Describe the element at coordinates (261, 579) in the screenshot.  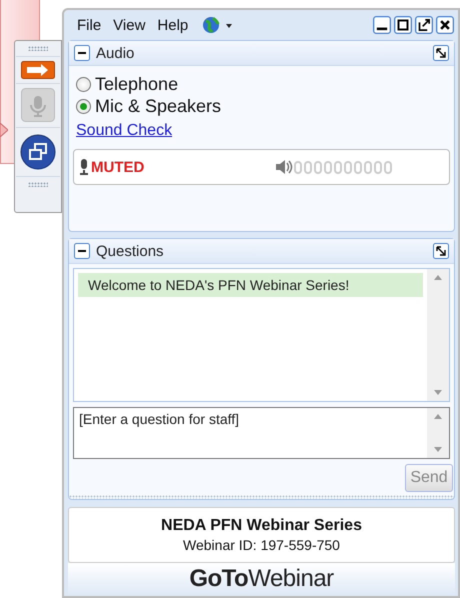
I see `logo: GoToWebinar` at that location.